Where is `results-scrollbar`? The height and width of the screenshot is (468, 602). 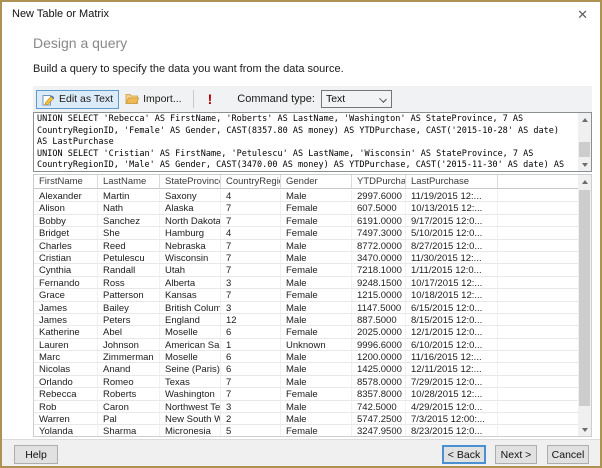
results-scrollbar is located at coordinates (584, 305).